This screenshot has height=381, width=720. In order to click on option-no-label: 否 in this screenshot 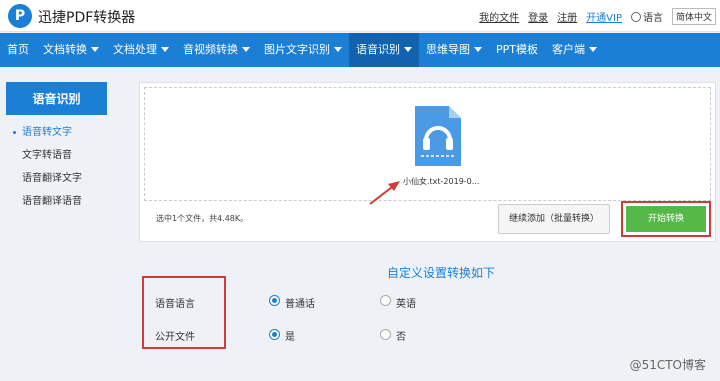, I will do `click(401, 337)`.